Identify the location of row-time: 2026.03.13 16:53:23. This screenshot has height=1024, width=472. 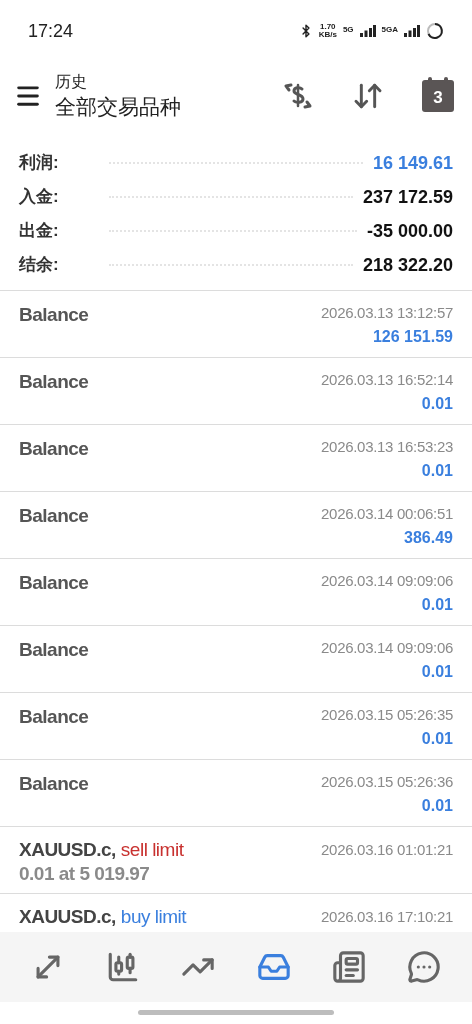
(387, 447).